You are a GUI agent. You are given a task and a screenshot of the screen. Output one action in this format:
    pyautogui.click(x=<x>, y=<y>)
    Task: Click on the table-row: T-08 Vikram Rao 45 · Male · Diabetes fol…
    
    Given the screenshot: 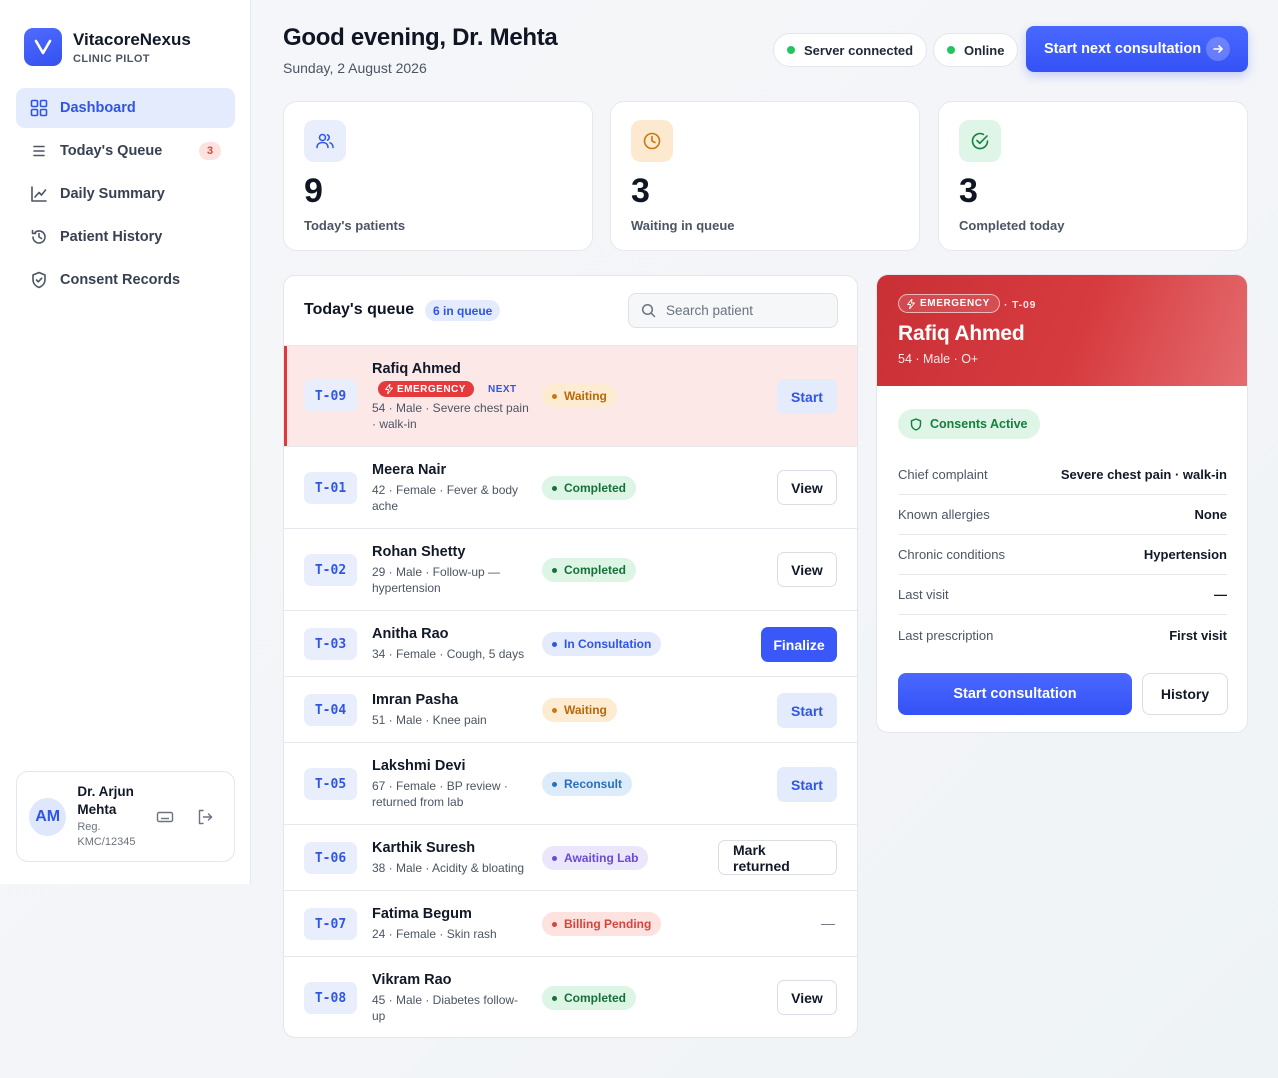 What is the action you would take?
    pyautogui.click(x=570, y=997)
    